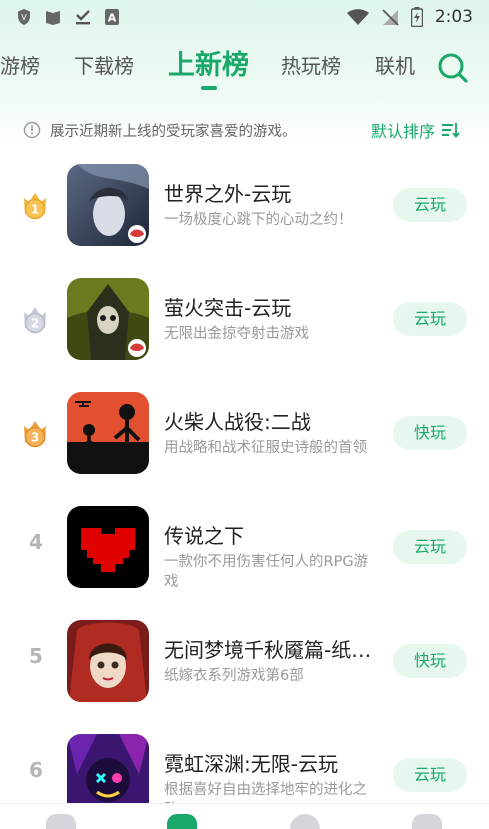  I want to click on rank-number: 2, so click(35, 324).